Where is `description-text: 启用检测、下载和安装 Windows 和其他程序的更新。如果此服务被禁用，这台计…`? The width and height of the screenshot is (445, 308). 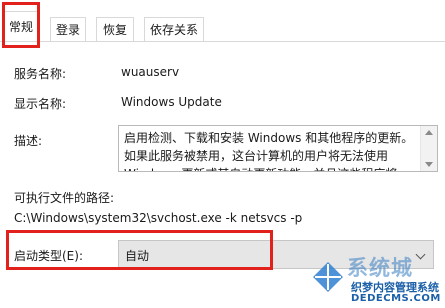 description-text: 启用检测、下载和安装 Windows 和其他程序的更新。如果此服务被禁用，这台计… is located at coordinates (269, 151).